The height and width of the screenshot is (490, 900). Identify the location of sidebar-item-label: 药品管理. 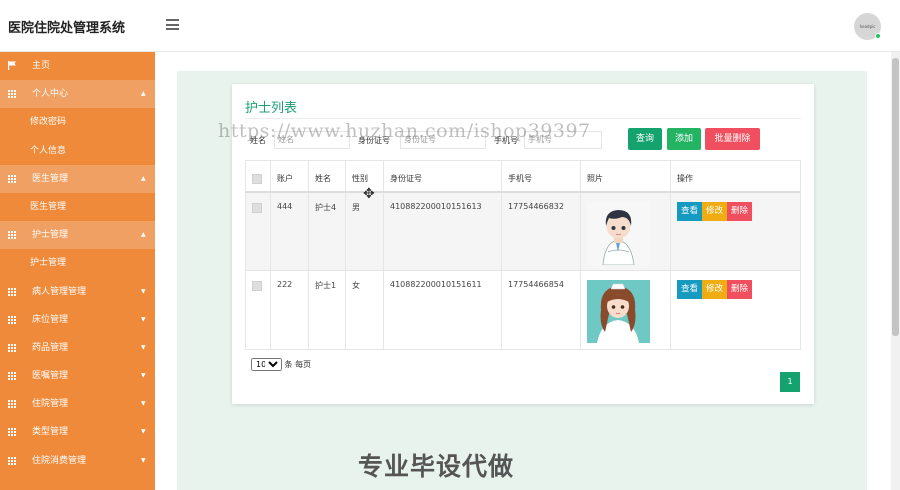
(50, 347).